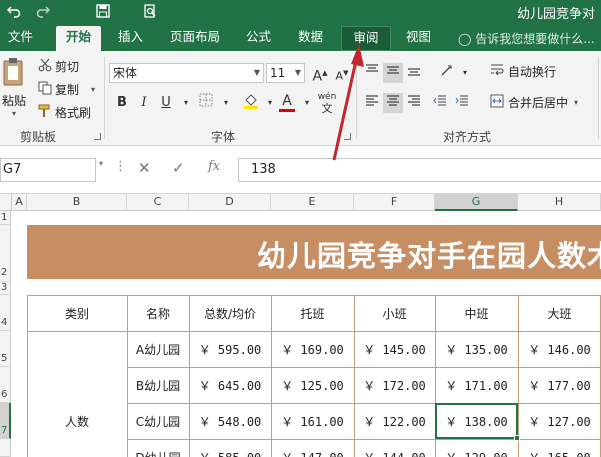  I want to click on annotation-arrow, so click(348, 102).